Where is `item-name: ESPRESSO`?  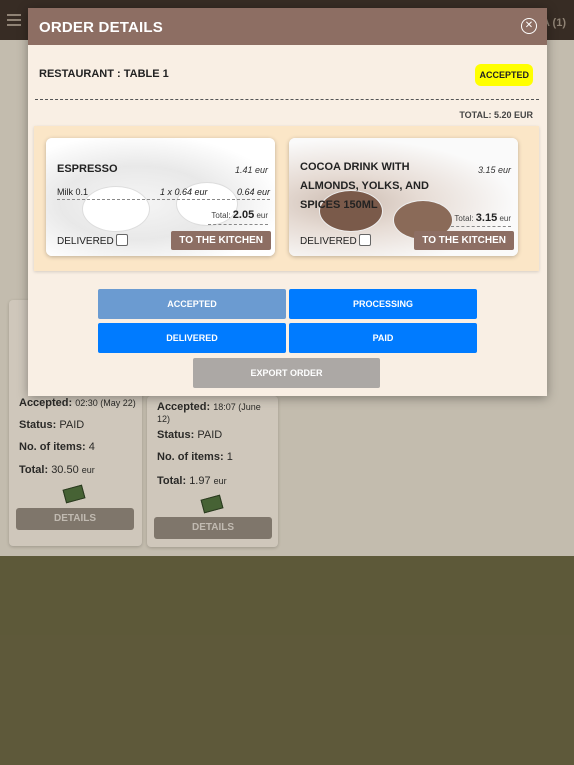
item-name: ESPRESSO is located at coordinates (87, 169).